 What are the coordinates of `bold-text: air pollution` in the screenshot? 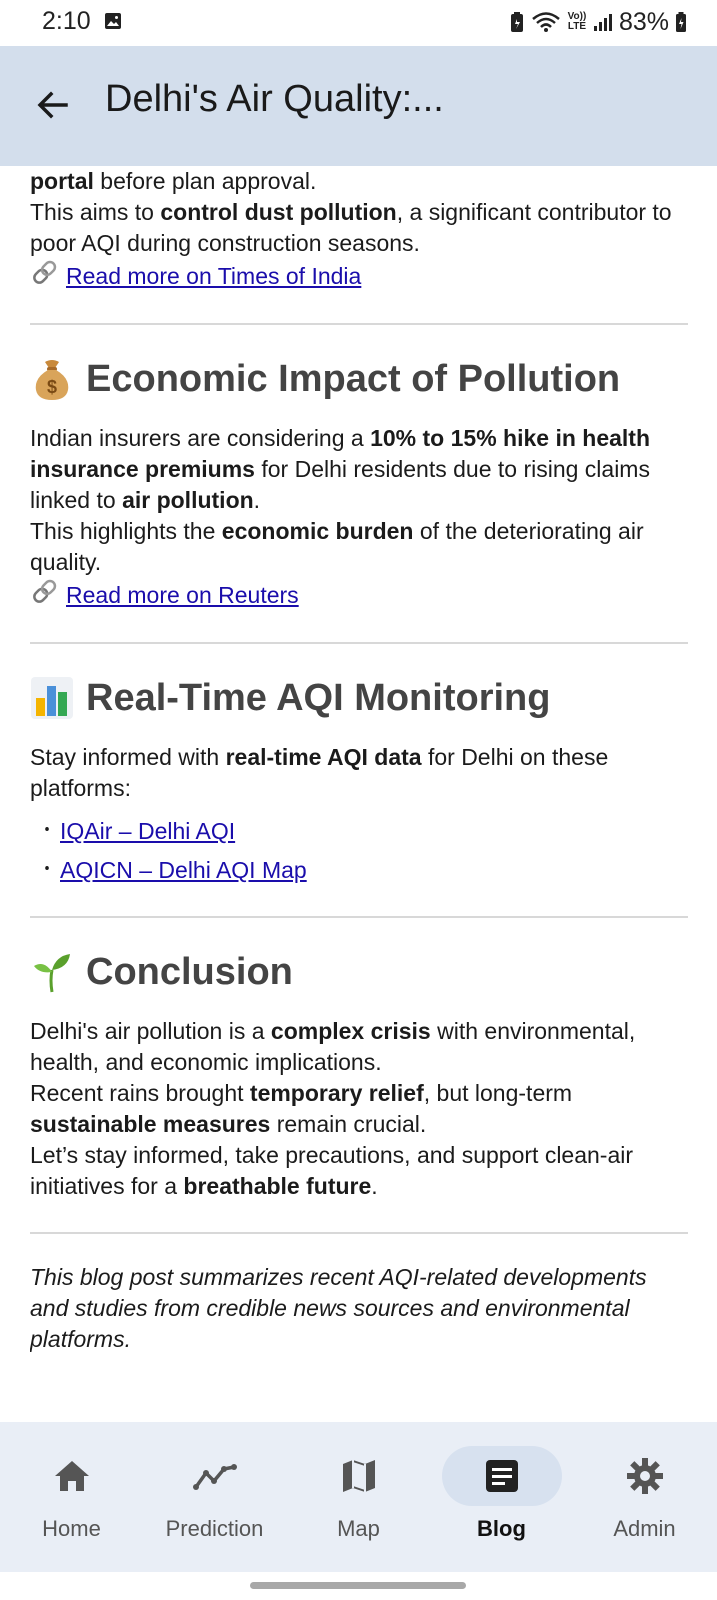 It's located at (188, 500).